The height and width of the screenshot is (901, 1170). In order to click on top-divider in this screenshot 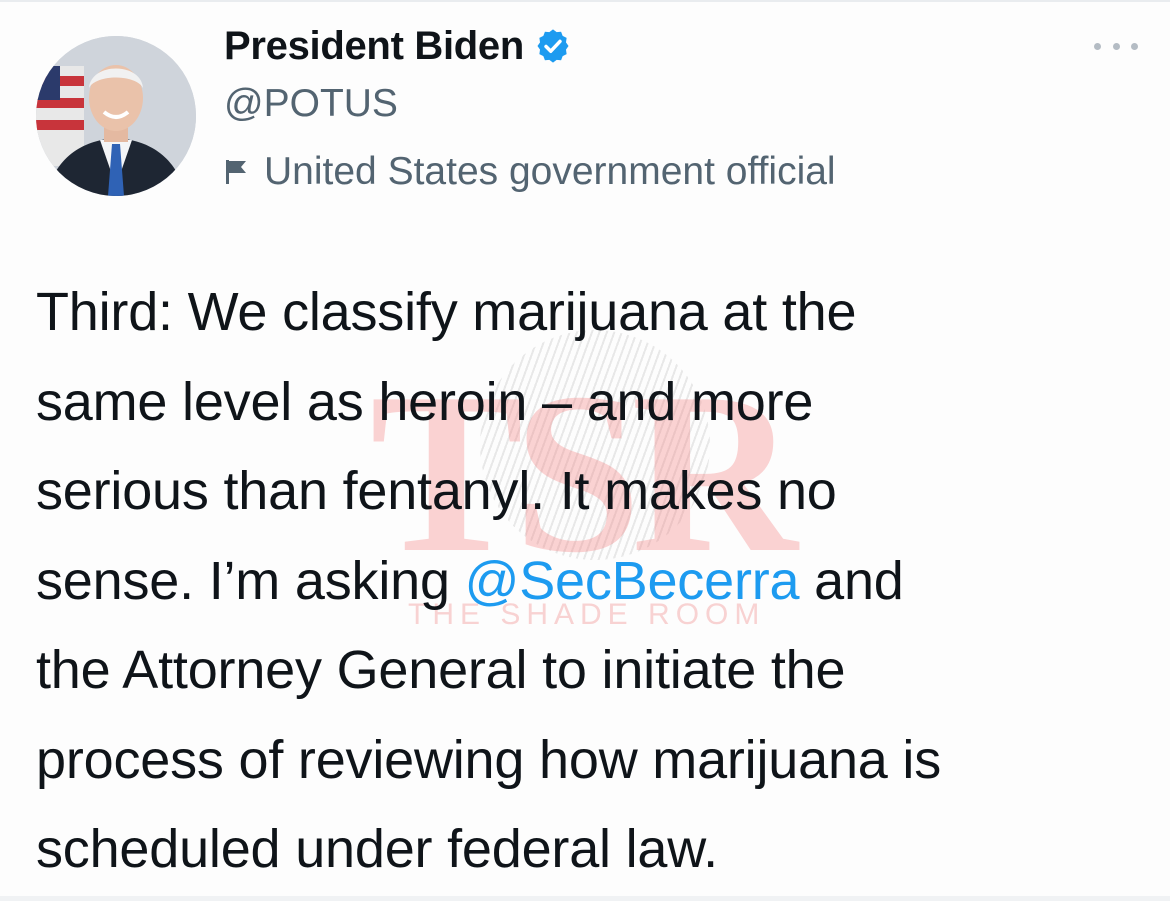, I will do `click(585, 1)`.